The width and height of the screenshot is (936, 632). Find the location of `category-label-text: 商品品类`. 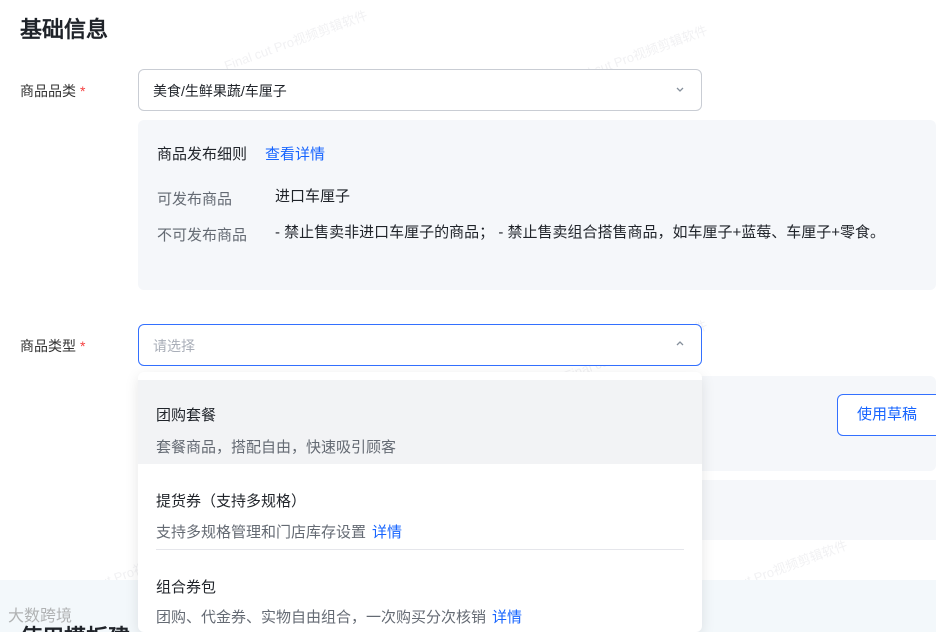

category-label-text: 商品品类 is located at coordinates (48, 91).